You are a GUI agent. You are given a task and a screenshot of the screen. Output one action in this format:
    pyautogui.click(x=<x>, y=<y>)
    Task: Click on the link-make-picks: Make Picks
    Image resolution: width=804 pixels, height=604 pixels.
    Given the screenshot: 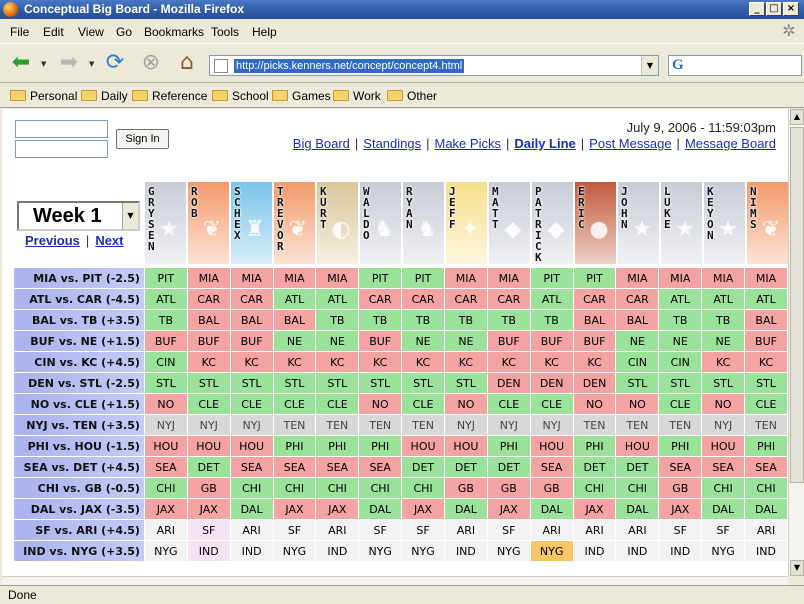 What is the action you would take?
    pyautogui.click(x=468, y=143)
    